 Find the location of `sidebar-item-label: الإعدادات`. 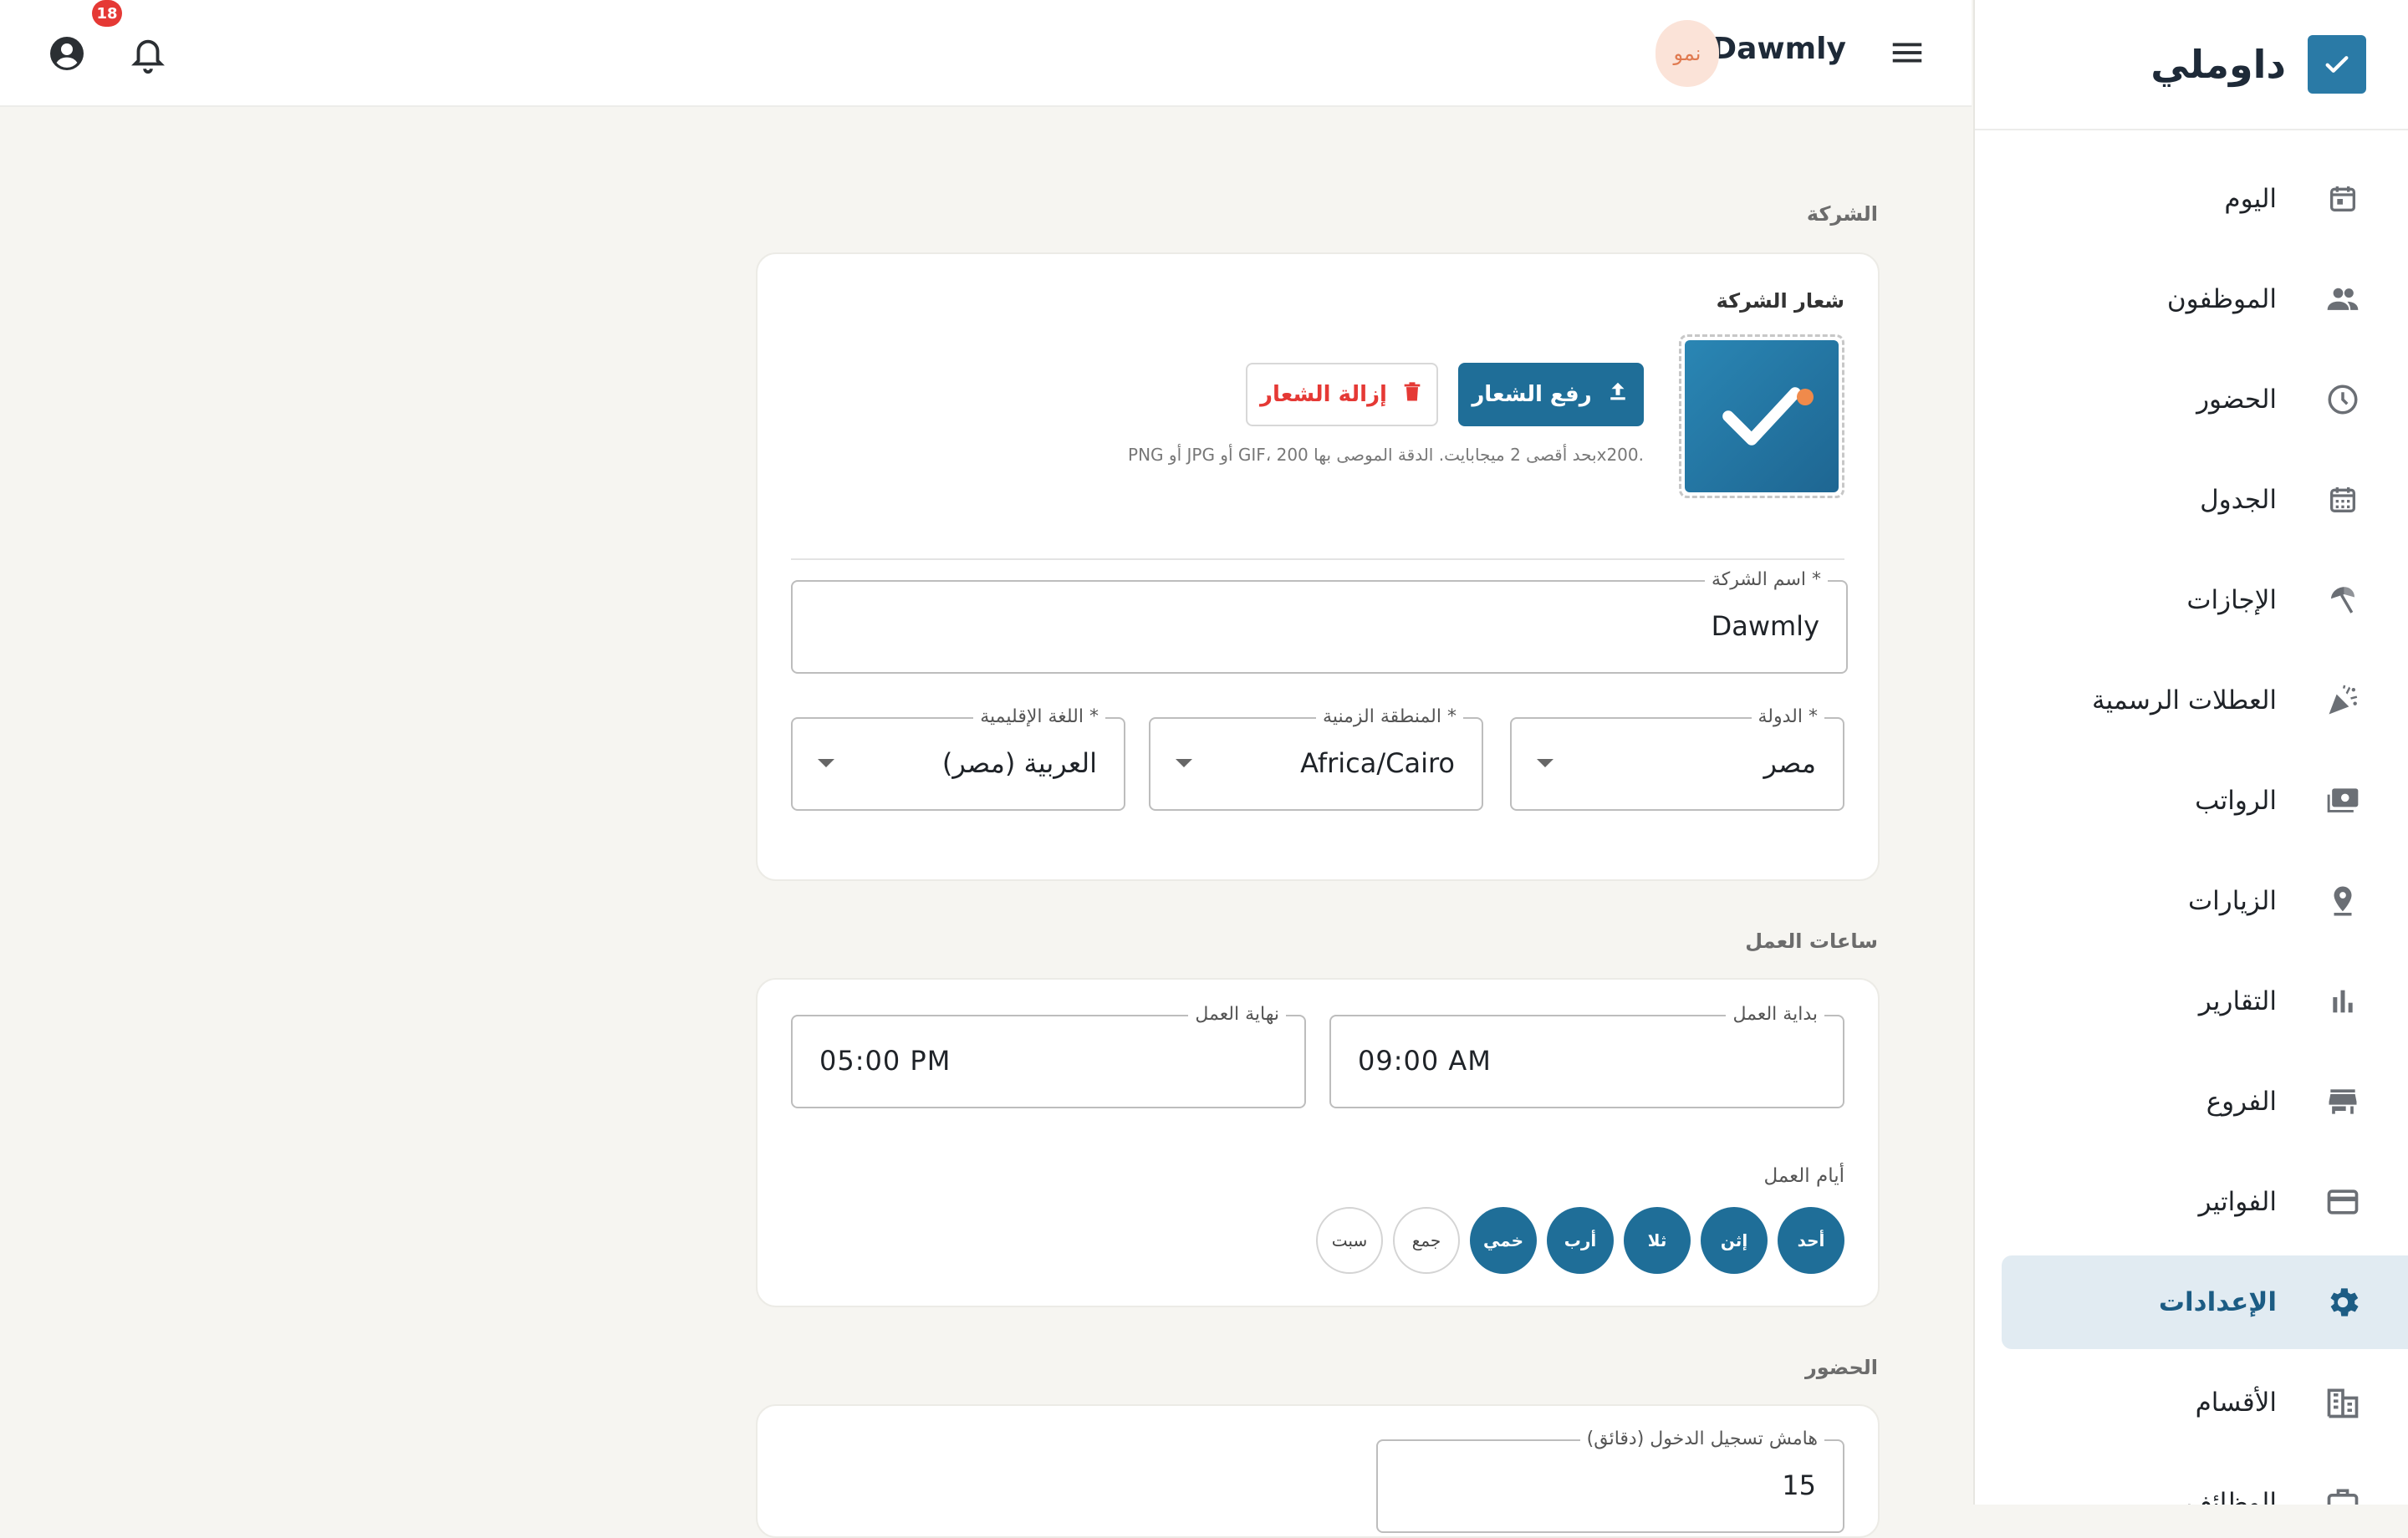

sidebar-item-label: الإعدادات is located at coordinates (2217, 1302).